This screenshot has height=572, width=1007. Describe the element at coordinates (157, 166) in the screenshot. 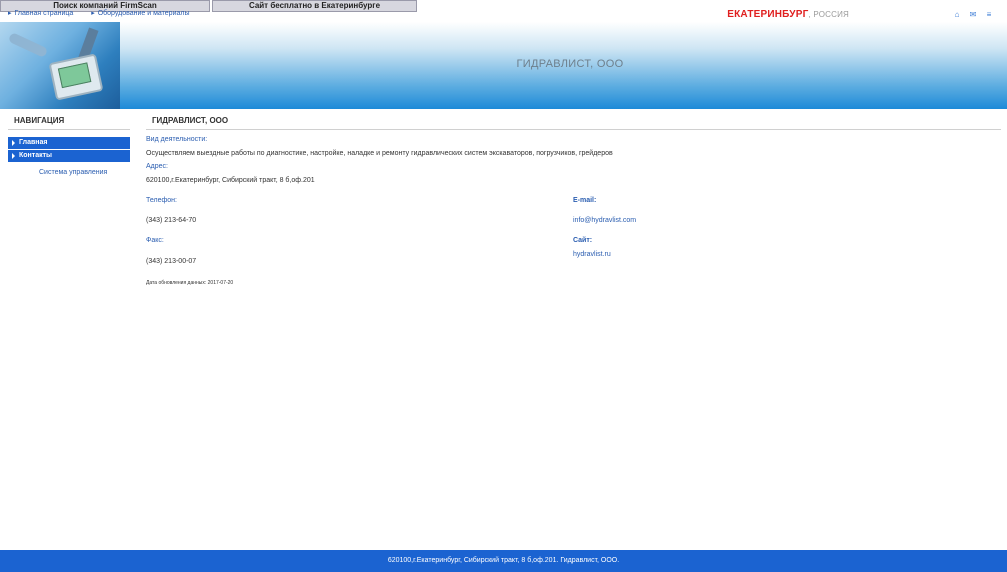

I see `address-label: Адрес:` at that location.